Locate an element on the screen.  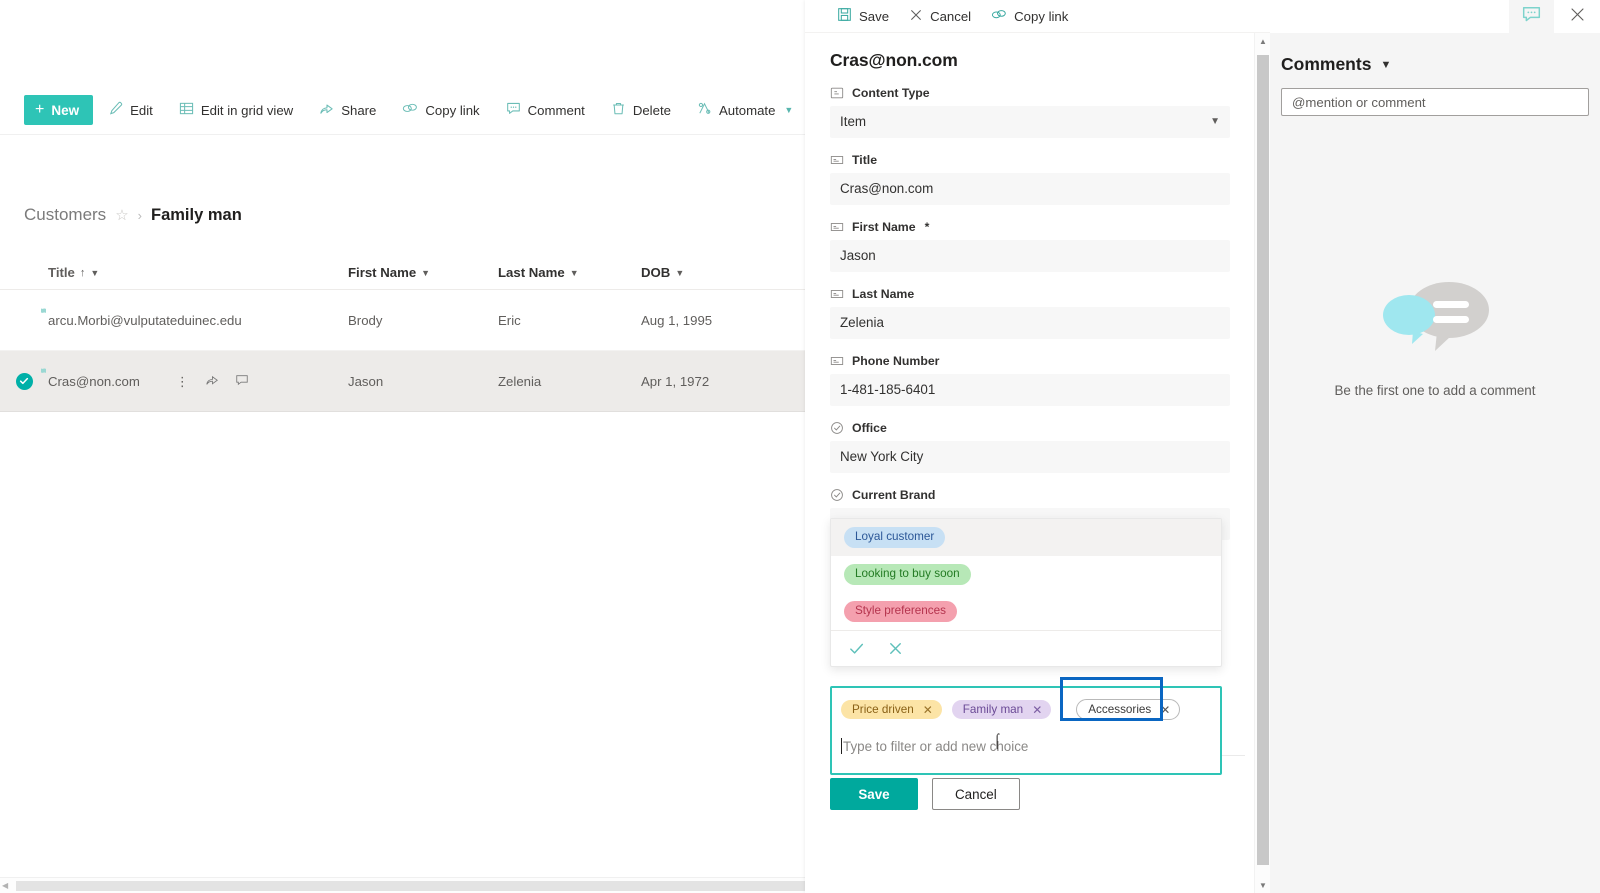
automate-icon is located at coordinates (704, 110).